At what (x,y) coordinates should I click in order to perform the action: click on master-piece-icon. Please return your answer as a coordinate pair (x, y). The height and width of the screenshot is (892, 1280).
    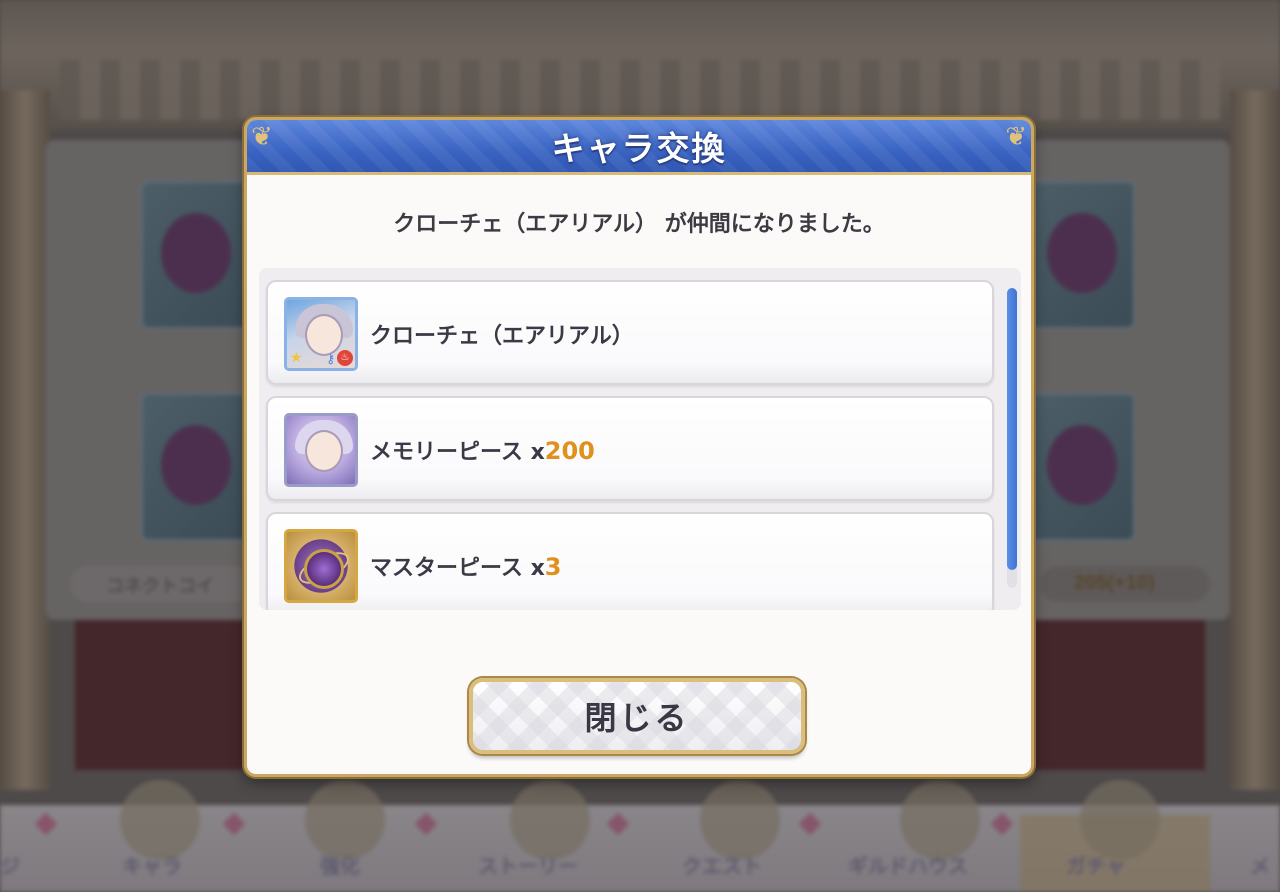
    Looking at the image, I should click on (321, 566).